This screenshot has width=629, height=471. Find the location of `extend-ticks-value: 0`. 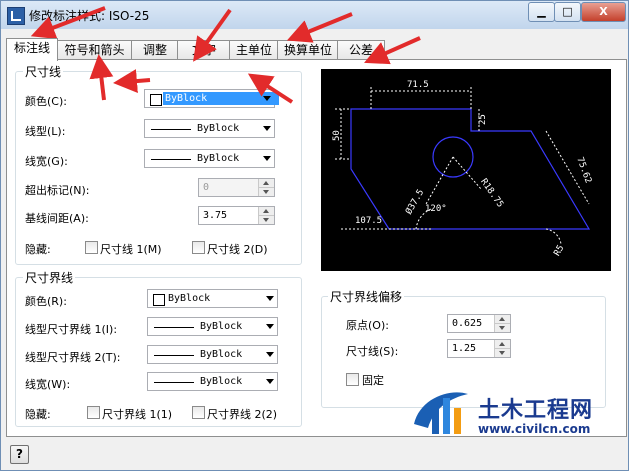

extend-ticks-value: 0 is located at coordinates (206, 187).